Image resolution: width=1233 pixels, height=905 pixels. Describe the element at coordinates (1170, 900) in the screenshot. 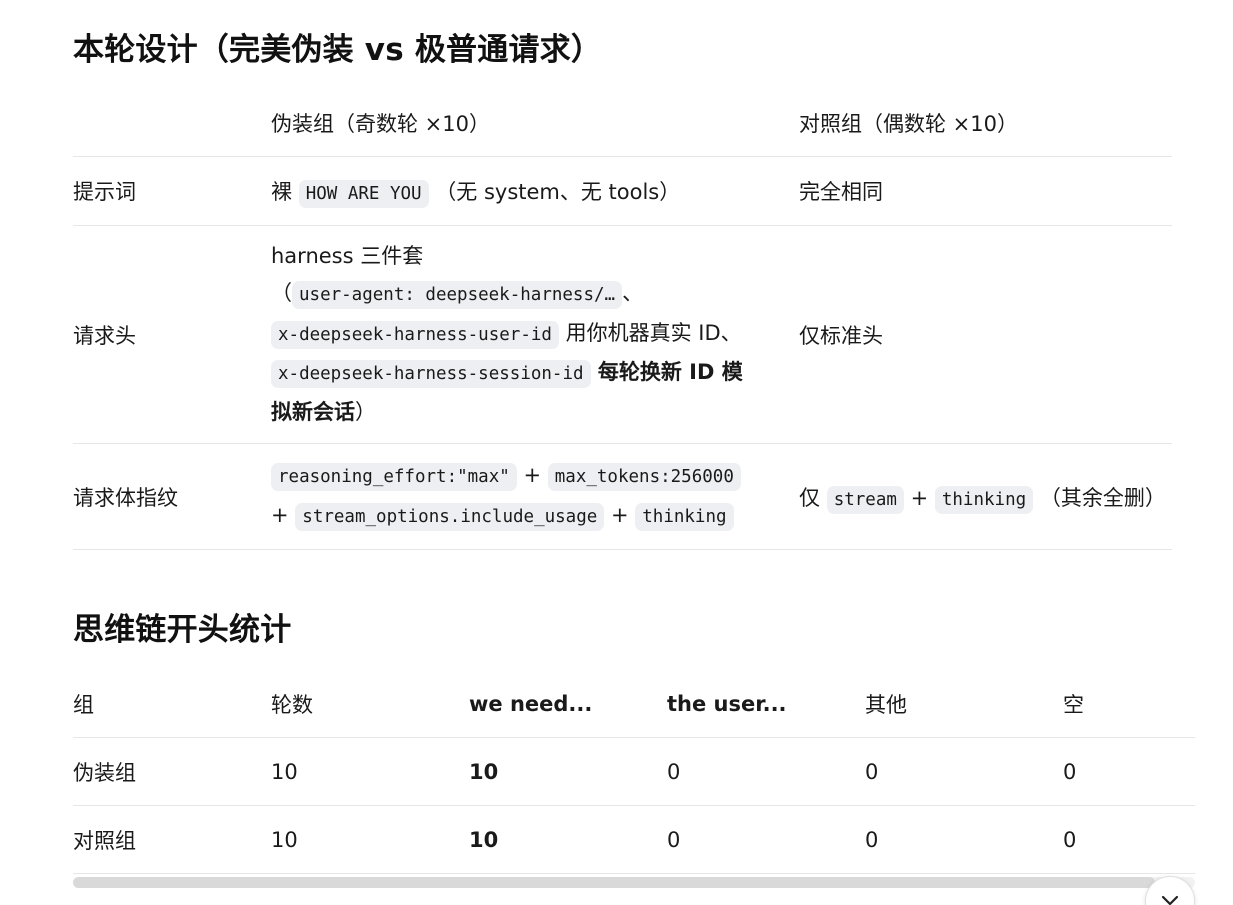

I see `chevron-down-icon` at that location.